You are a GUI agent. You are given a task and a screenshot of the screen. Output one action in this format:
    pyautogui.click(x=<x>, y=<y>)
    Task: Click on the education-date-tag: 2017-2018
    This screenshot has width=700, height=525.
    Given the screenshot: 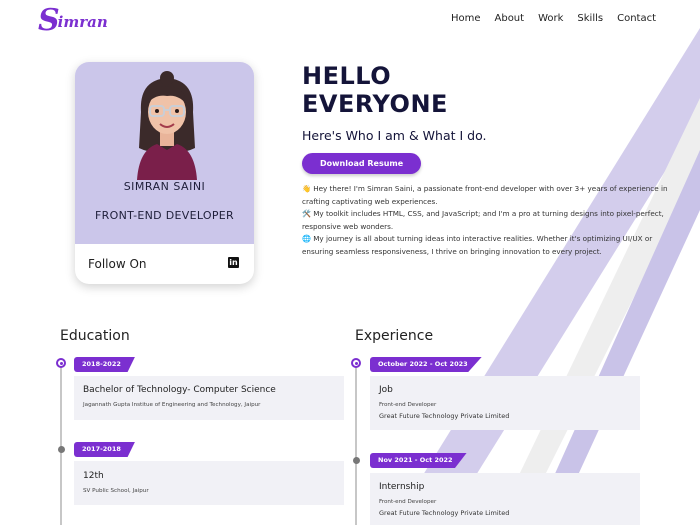 What is the action you would take?
    pyautogui.click(x=104, y=449)
    